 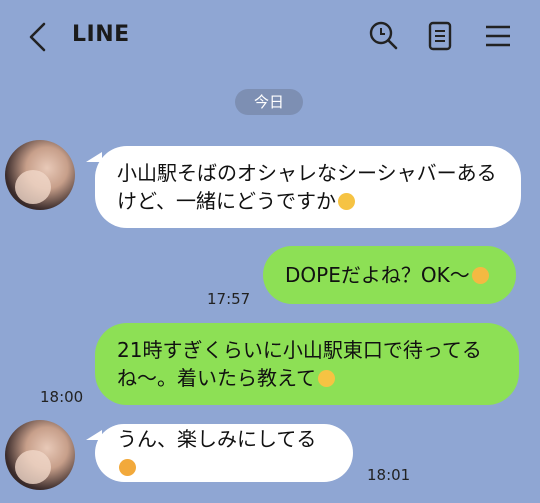 What do you see at coordinates (498, 36) in the screenshot?
I see `menu-icon` at bounding box center [498, 36].